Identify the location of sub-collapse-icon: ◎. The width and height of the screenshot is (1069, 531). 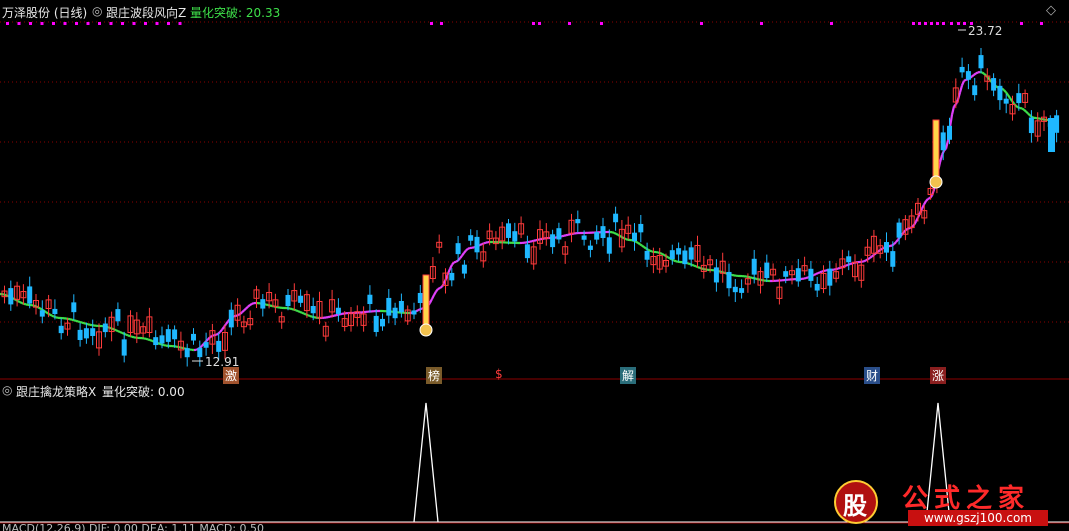
(7, 390).